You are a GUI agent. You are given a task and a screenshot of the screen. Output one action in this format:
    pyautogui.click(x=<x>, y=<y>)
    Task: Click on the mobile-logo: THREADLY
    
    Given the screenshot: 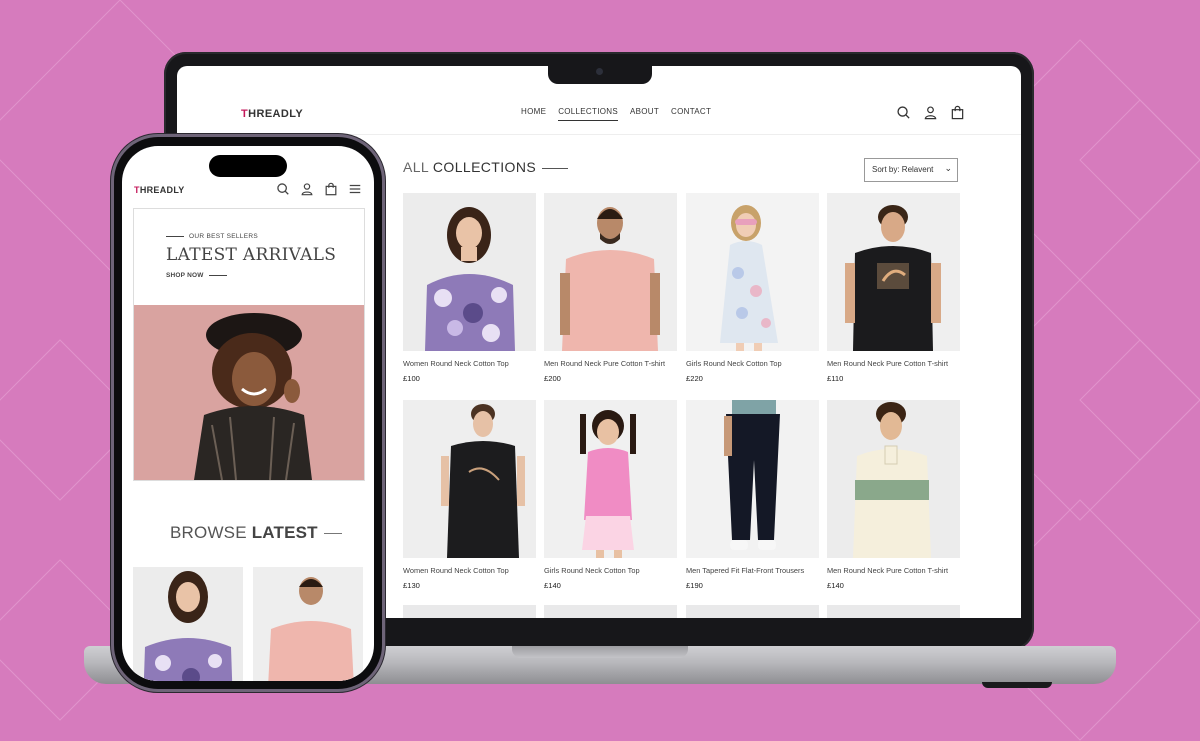 What is the action you would take?
    pyautogui.click(x=159, y=190)
    